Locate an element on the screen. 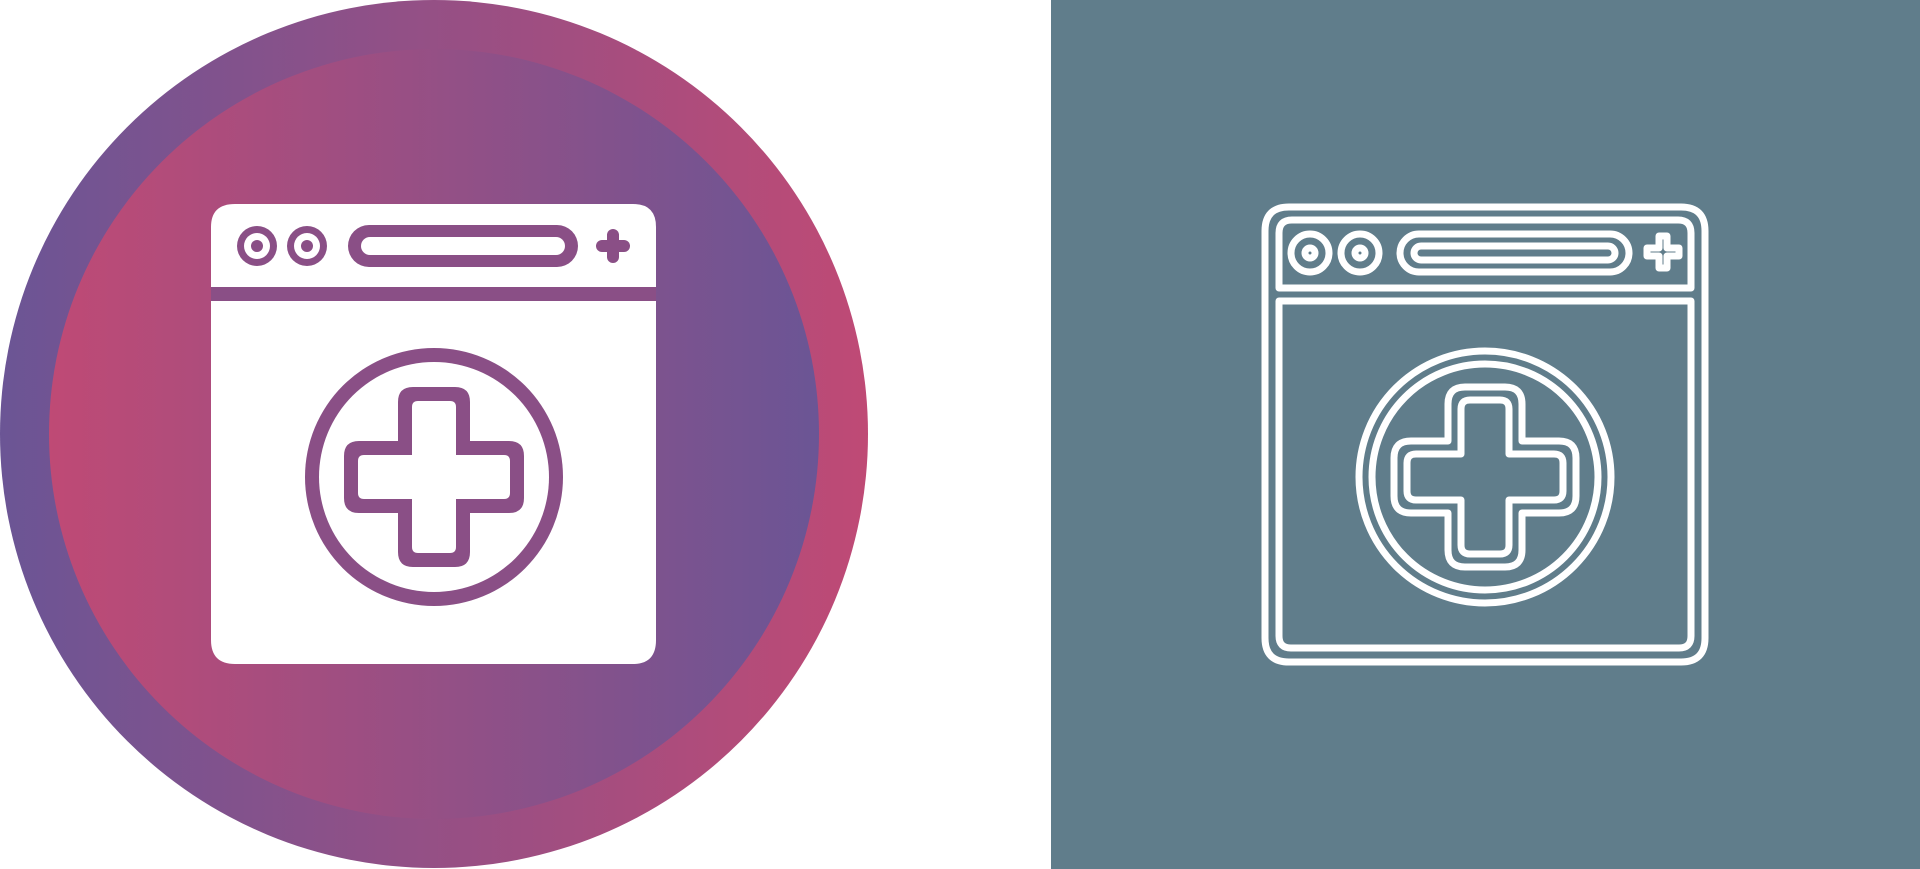  medical-cross-badge-icon is located at coordinates (434, 477).